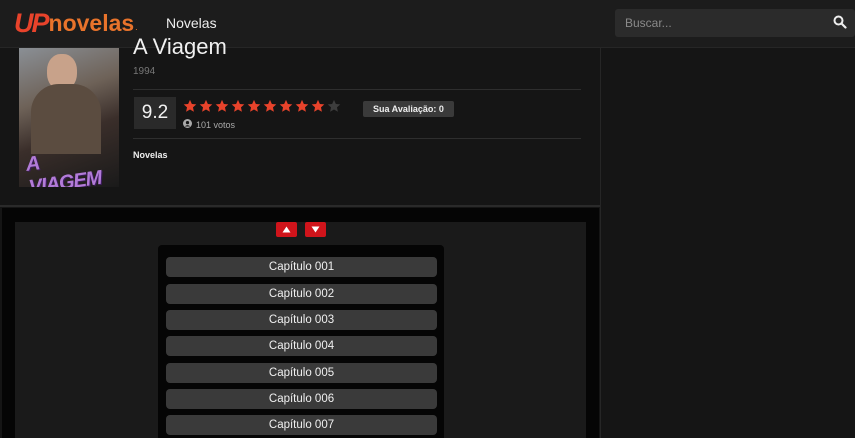 The height and width of the screenshot is (438, 855). What do you see at coordinates (301, 267) in the screenshot?
I see `episode-item: Capítulo 001` at bounding box center [301, 267].